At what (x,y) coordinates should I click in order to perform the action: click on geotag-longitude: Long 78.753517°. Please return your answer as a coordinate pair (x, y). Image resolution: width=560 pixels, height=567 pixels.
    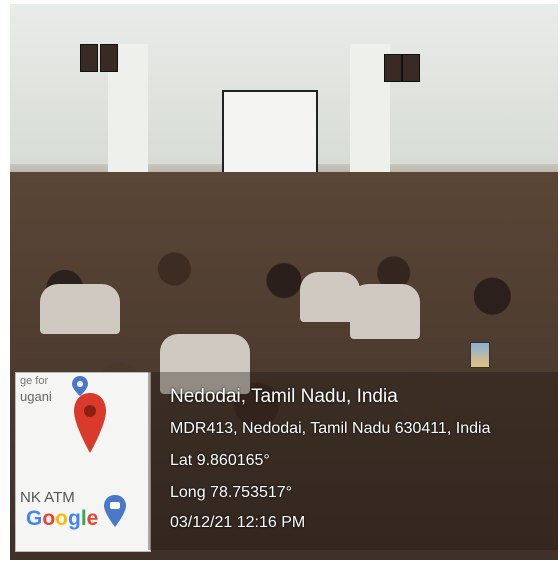
    Looking at the image, I should click on (231, 492).